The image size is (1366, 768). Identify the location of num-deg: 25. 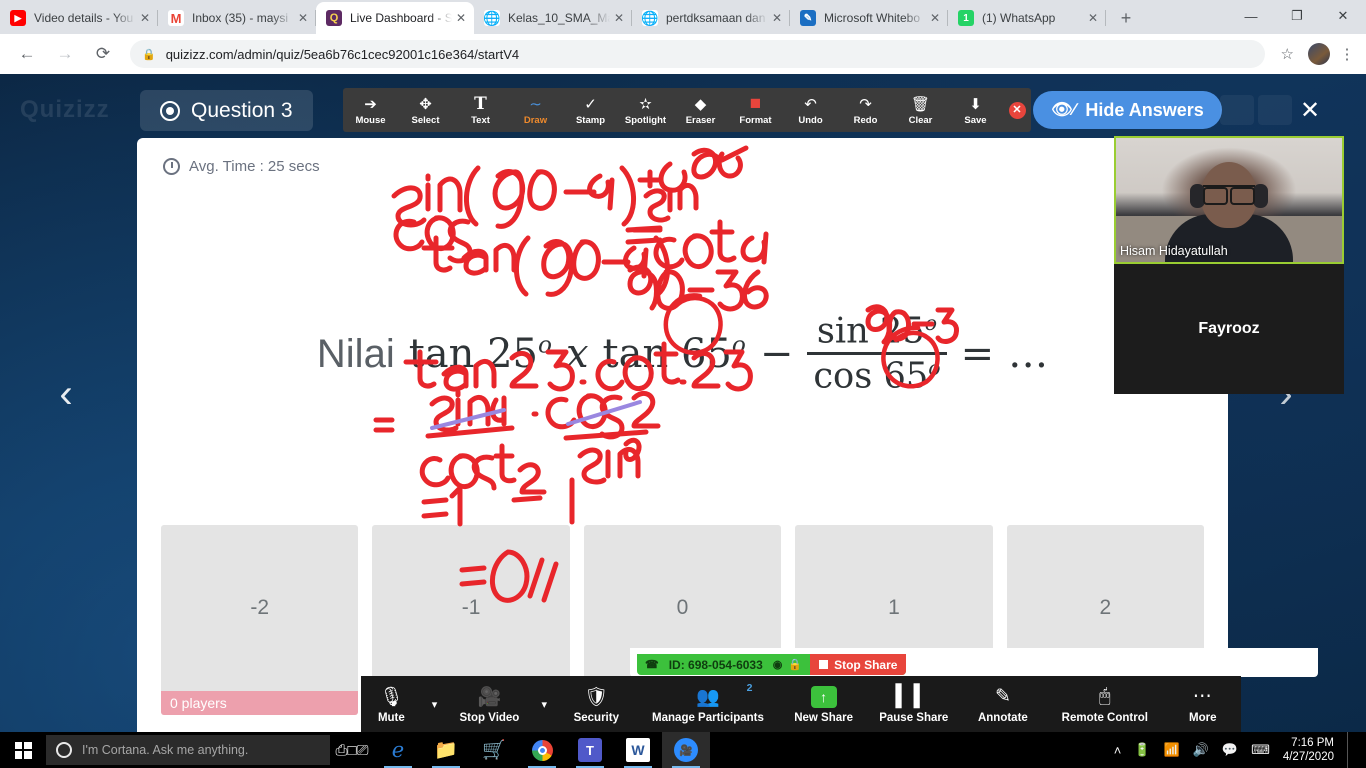
(902, 331).